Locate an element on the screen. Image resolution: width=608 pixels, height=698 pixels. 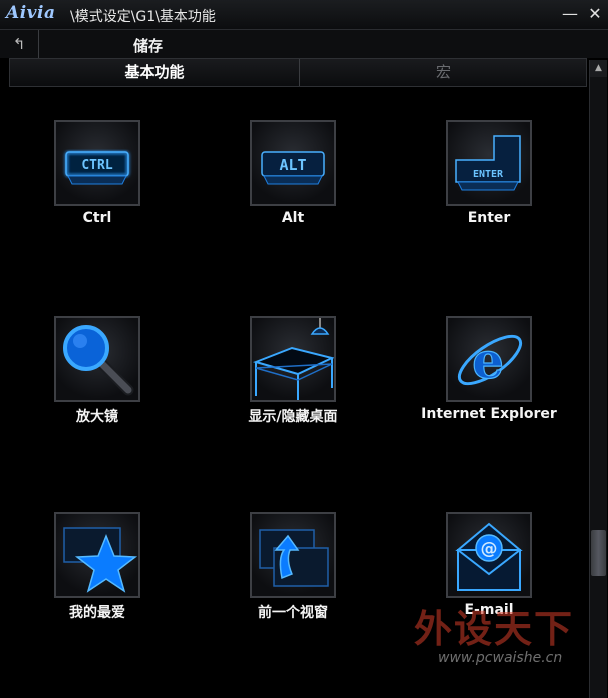
internet-explorer-icon: e is located at coordinates (489, 359).